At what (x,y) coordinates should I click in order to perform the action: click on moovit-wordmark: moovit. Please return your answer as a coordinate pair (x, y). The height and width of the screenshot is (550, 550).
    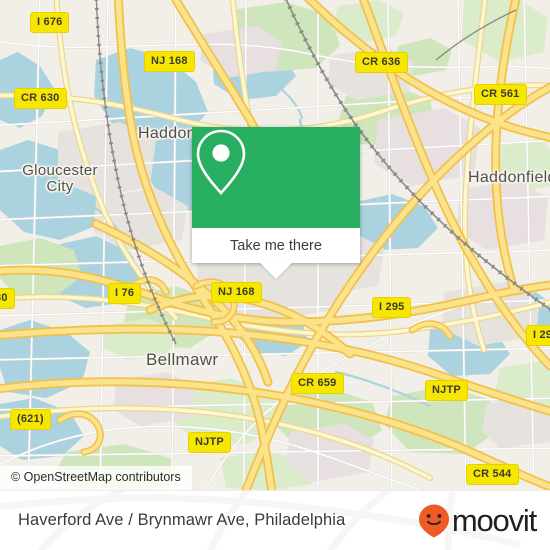
    Looking at the image, I should click on (494, 520).